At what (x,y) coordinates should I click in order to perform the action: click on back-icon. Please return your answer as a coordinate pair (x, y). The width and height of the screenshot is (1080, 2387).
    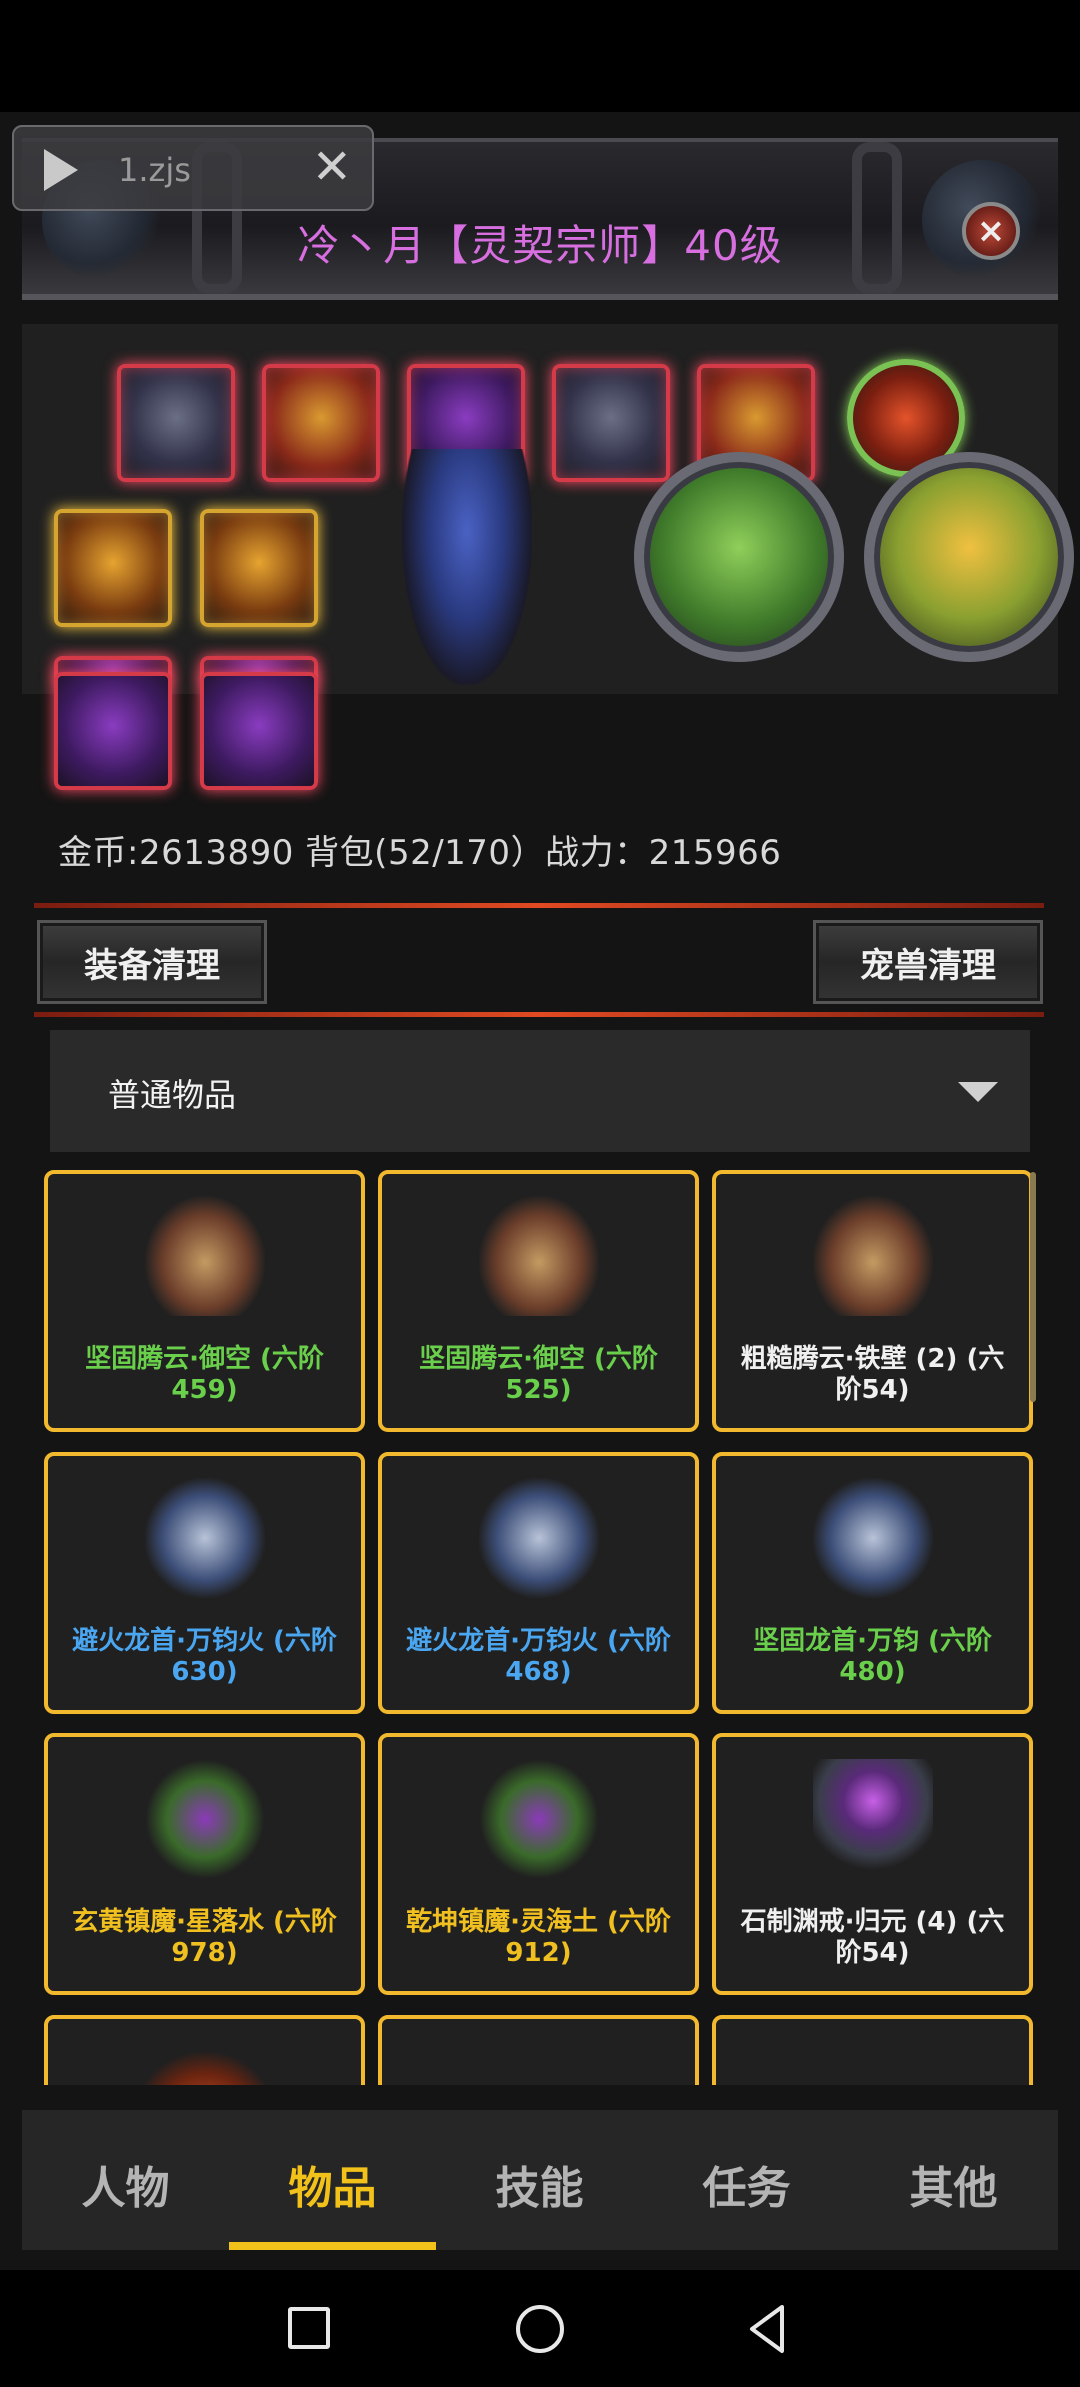
    Looking at the image, I should click on (767, 2329).